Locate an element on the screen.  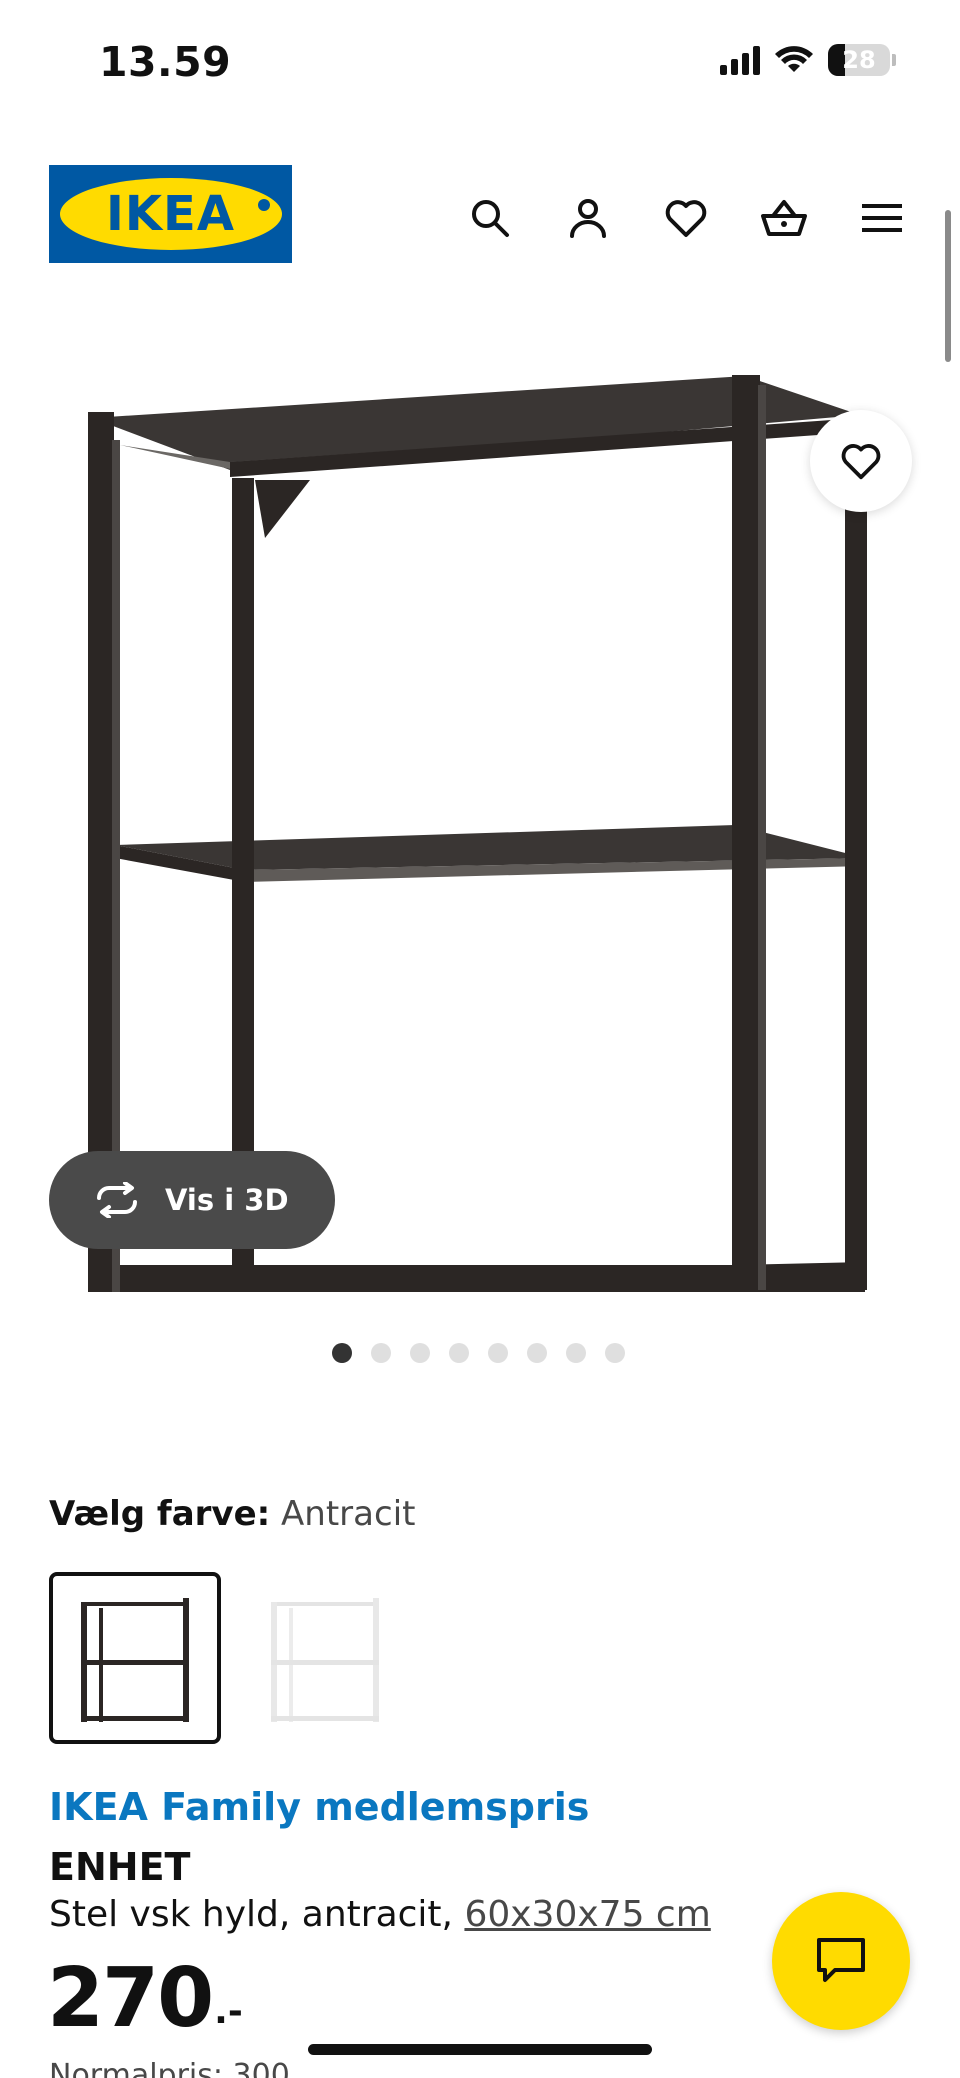
header-actions is located at coordinates (686, 218).